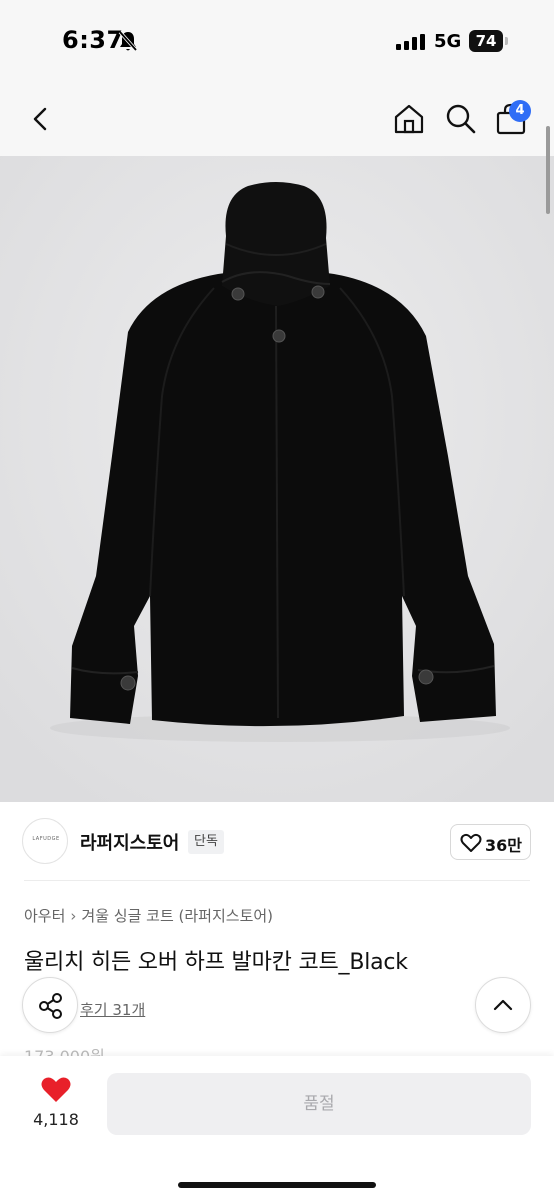 The width and height of the screenshot is (554, 1200). I want to click on review-link: 후기 31개, so click(112, 1009).